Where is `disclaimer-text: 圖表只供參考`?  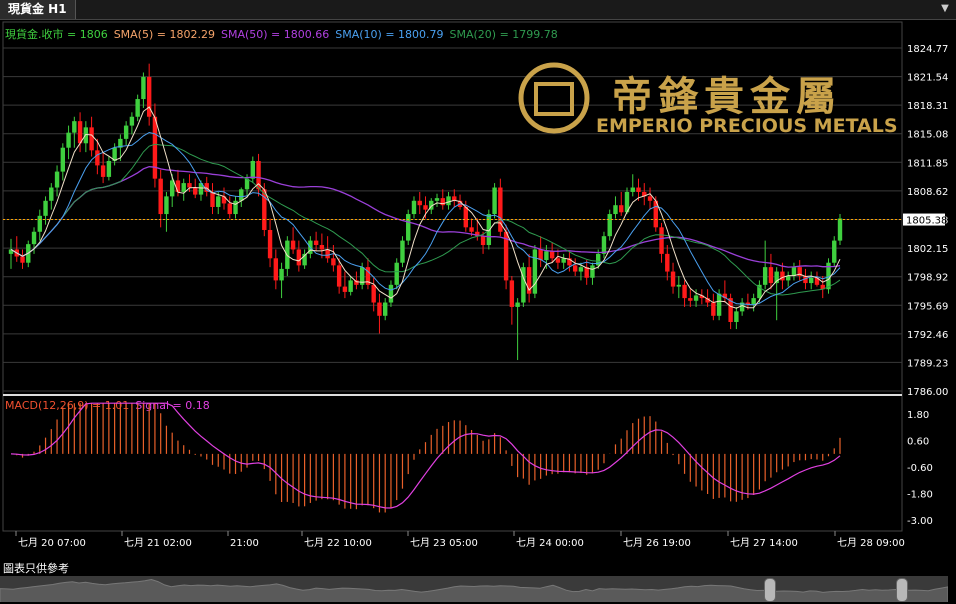
disclaimer-text: 圖表只供參考 is located at coordinates (36, 568).